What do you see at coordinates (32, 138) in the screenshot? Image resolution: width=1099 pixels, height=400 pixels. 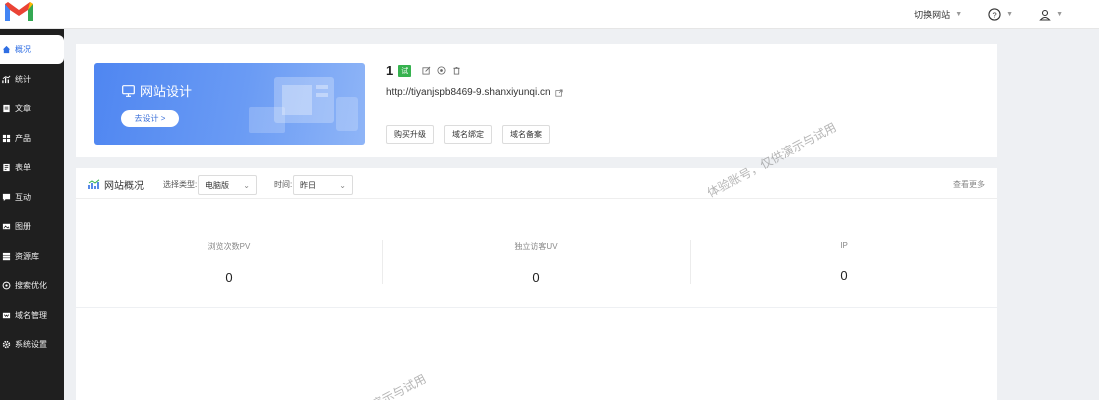 I see `sidebar-item-products: 产品` at bounding box center [32, 138].